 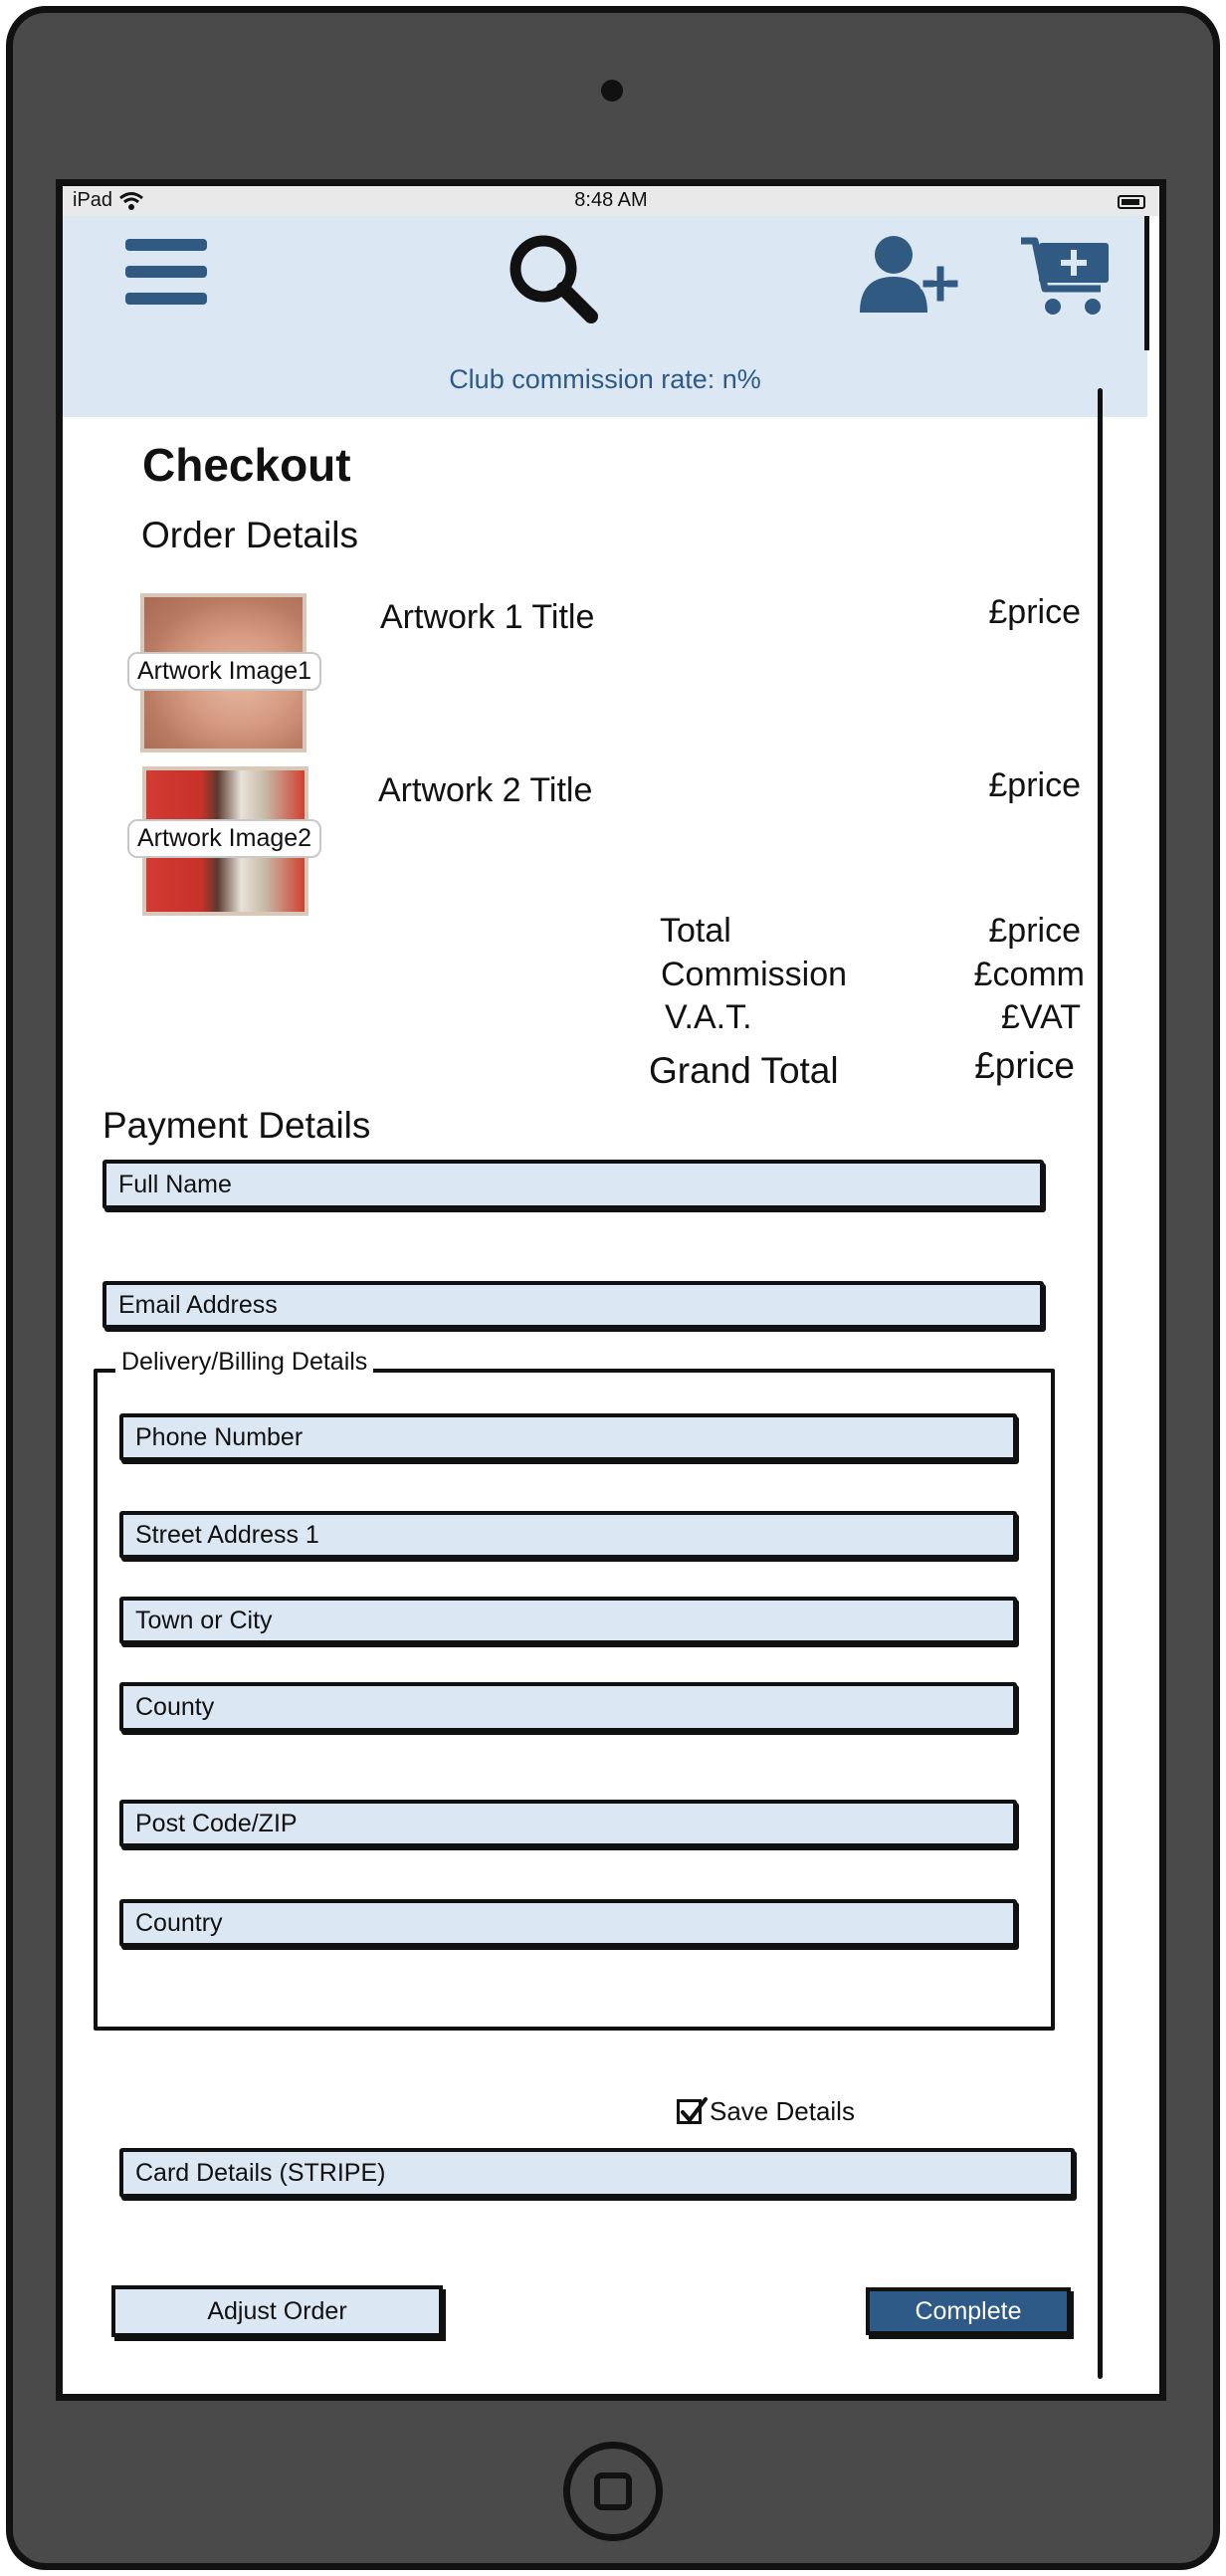 I want to click on phone-field: Phone Number, so click(x=568, y=1437).